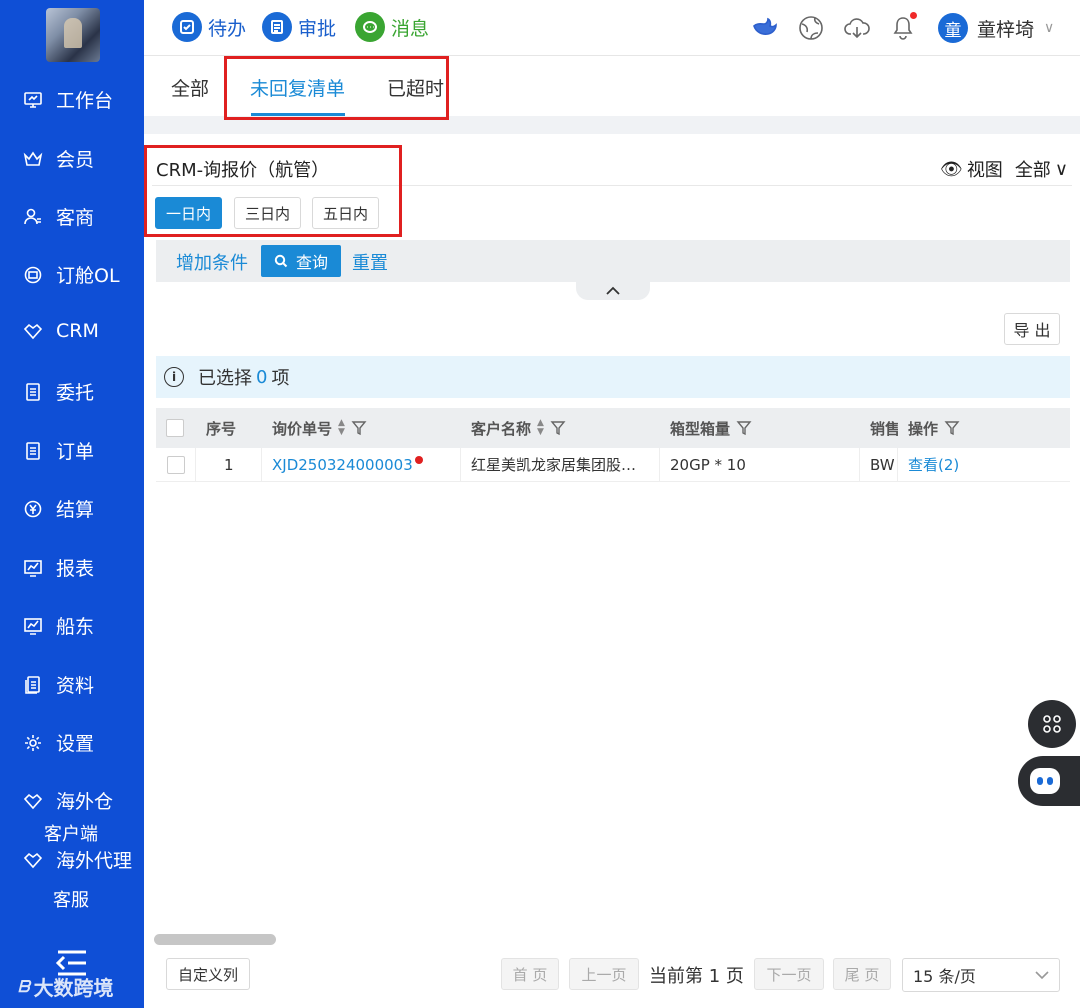  I want to click on row-action: 查看(2), so click(984, 464).